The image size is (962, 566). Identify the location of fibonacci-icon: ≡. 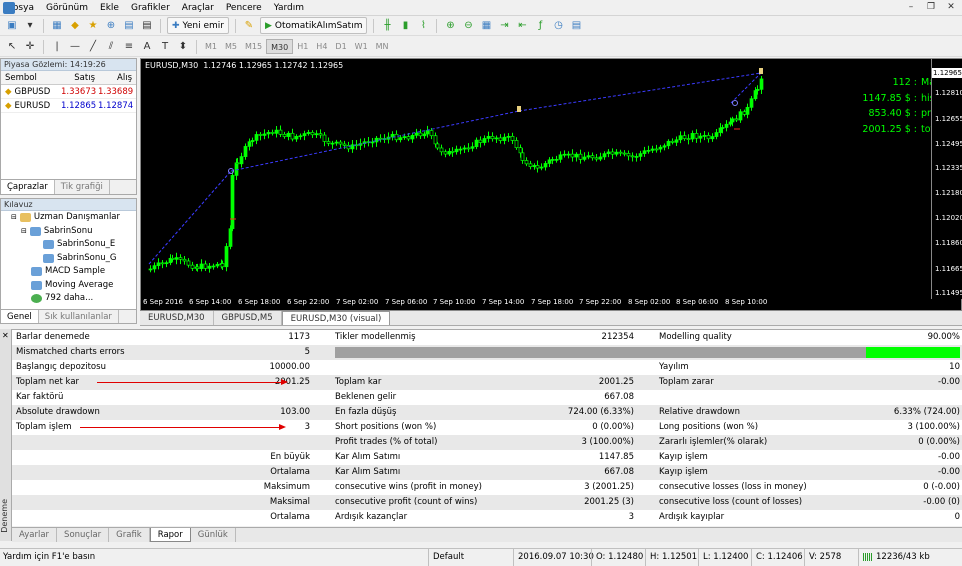
(129, 47).